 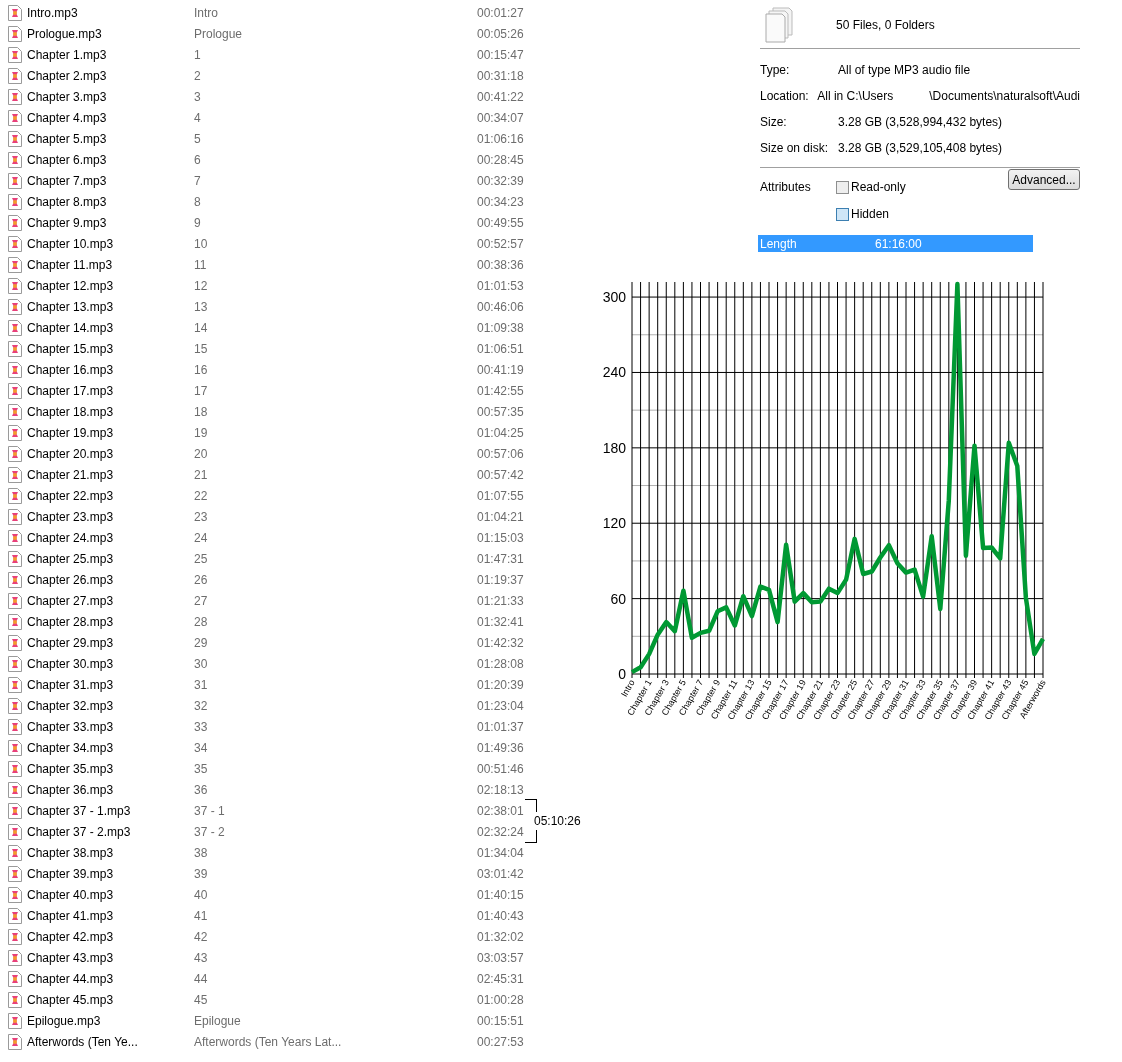 What do you see at coordinates (500, 937) in the screenshot?
I see `file-length: 01:32:02` at bounding box center [500, 937].